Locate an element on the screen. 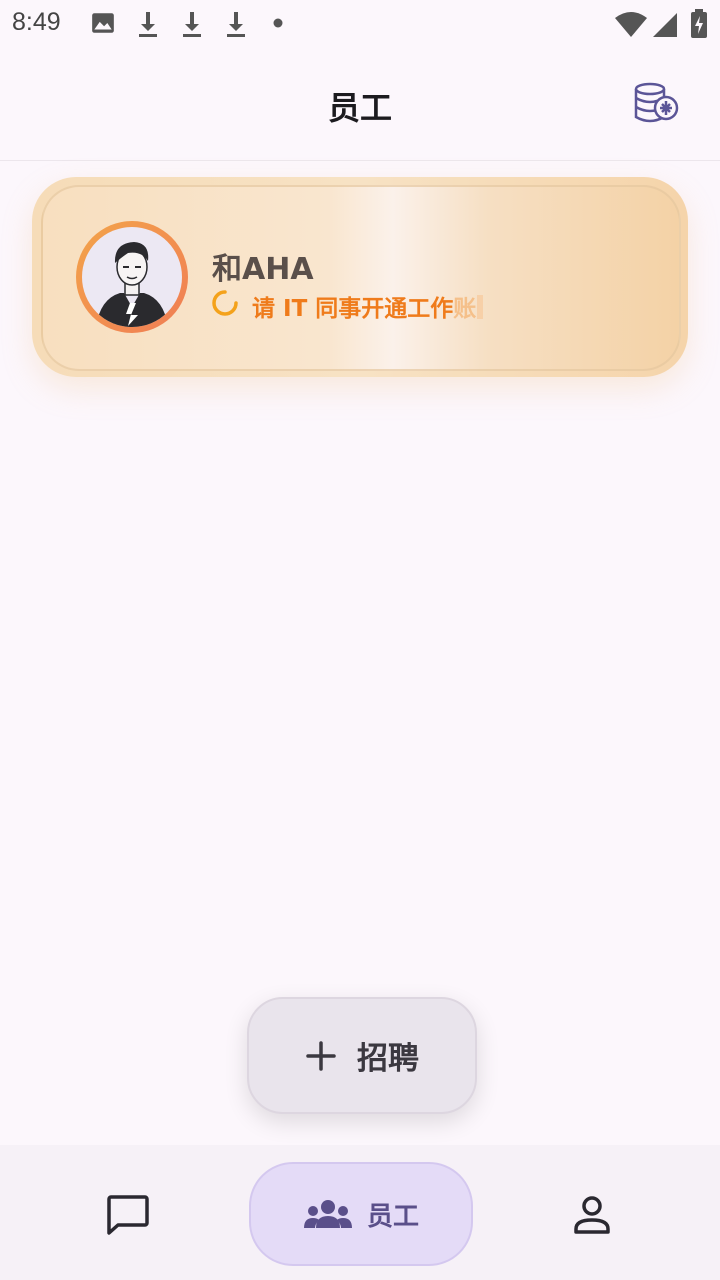 This screenshot has height=1280, width=720. person-icon is located at coordinates (592, 1215).